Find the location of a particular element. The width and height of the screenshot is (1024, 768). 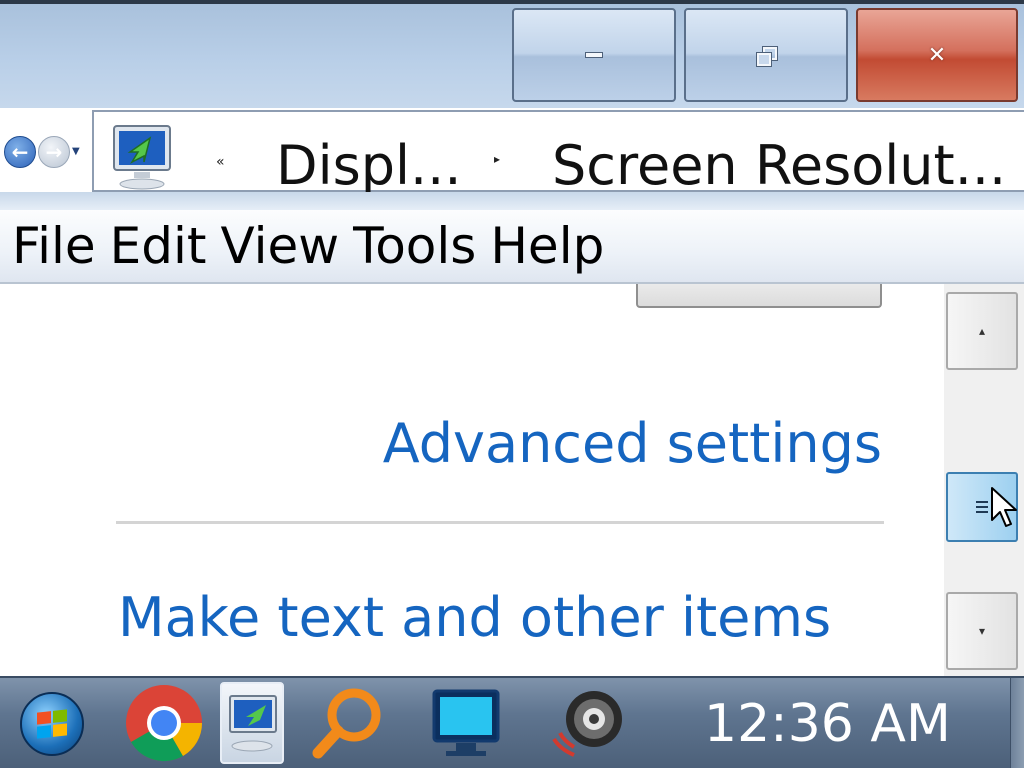

title-bar: ✕ is located at coordinates (512, 54).